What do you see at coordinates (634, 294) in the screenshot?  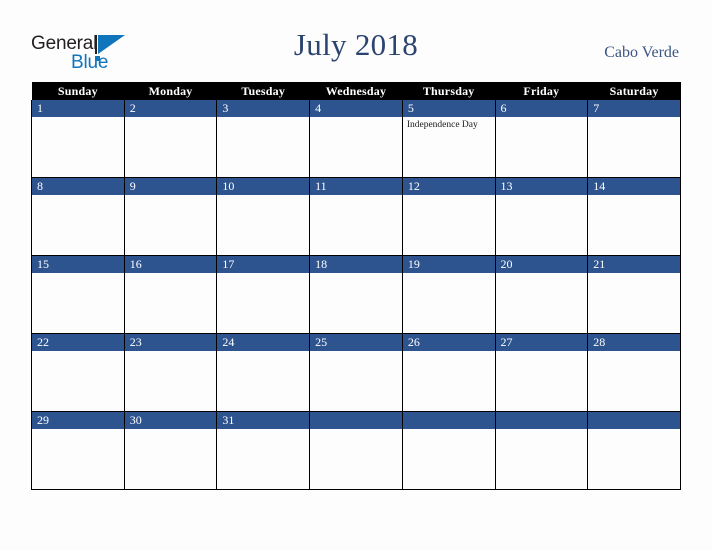 I see `calendar-day-cell: 21` at bounding box center [634, 294].